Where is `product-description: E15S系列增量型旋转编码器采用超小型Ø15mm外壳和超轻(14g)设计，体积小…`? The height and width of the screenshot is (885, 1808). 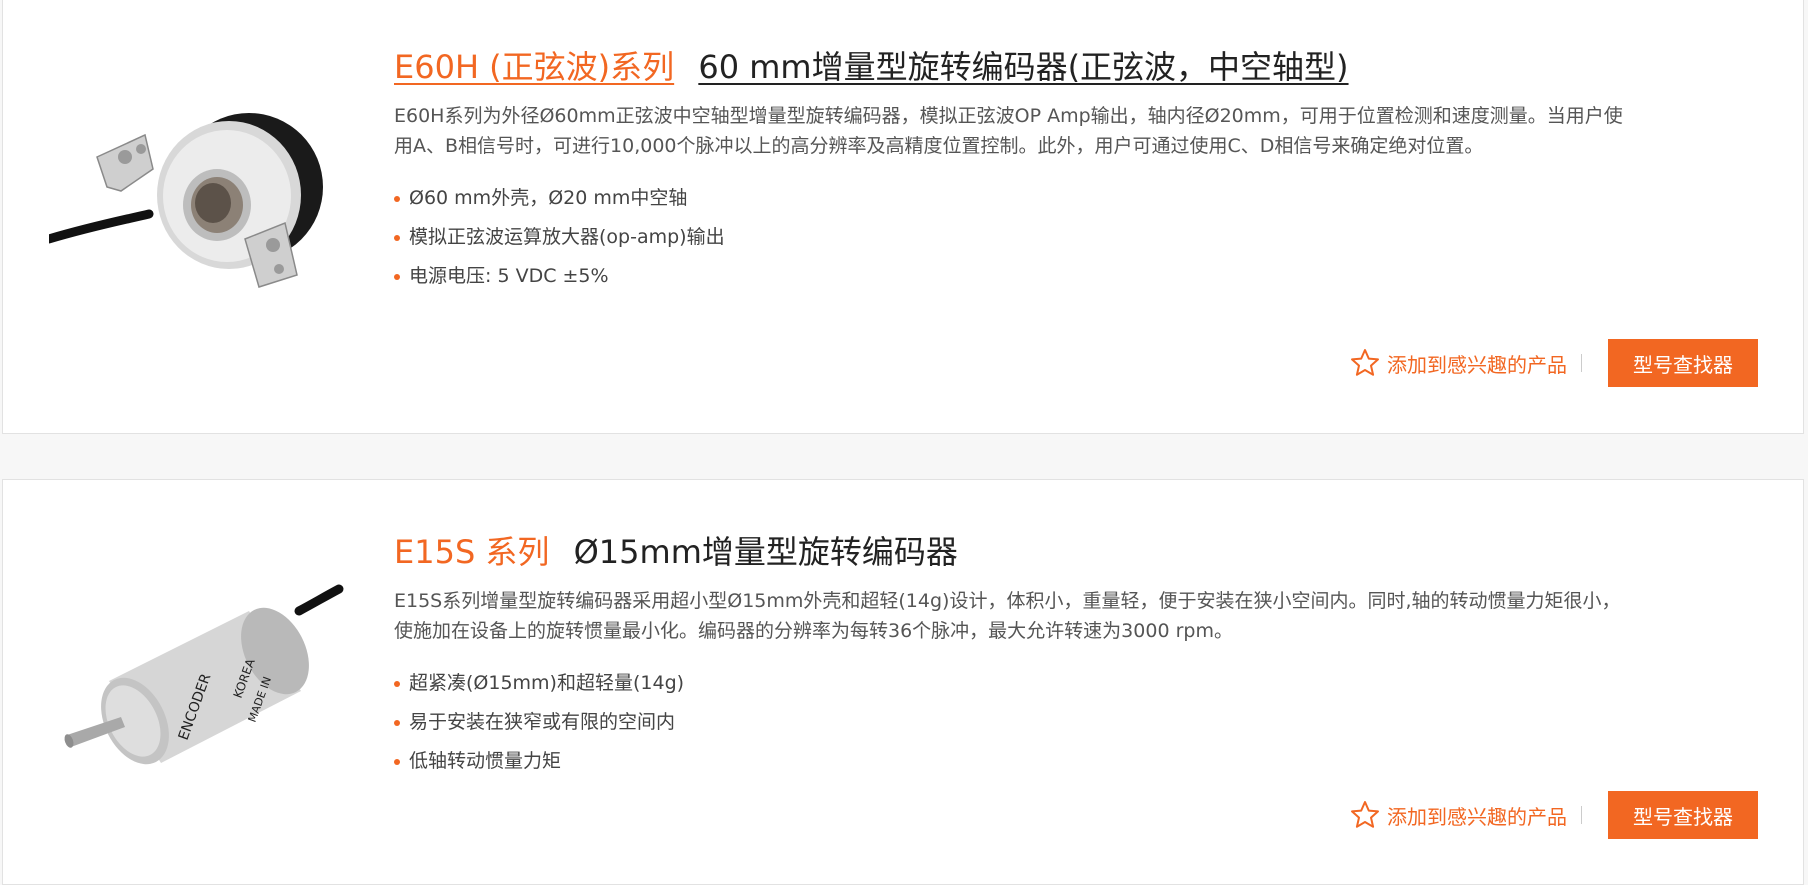
product-description: E15S系列增量型旋转编码器采用超小型Ø15mm外壳和超轻(14g)设计，体积小… is located at coordinates (1007, 616).